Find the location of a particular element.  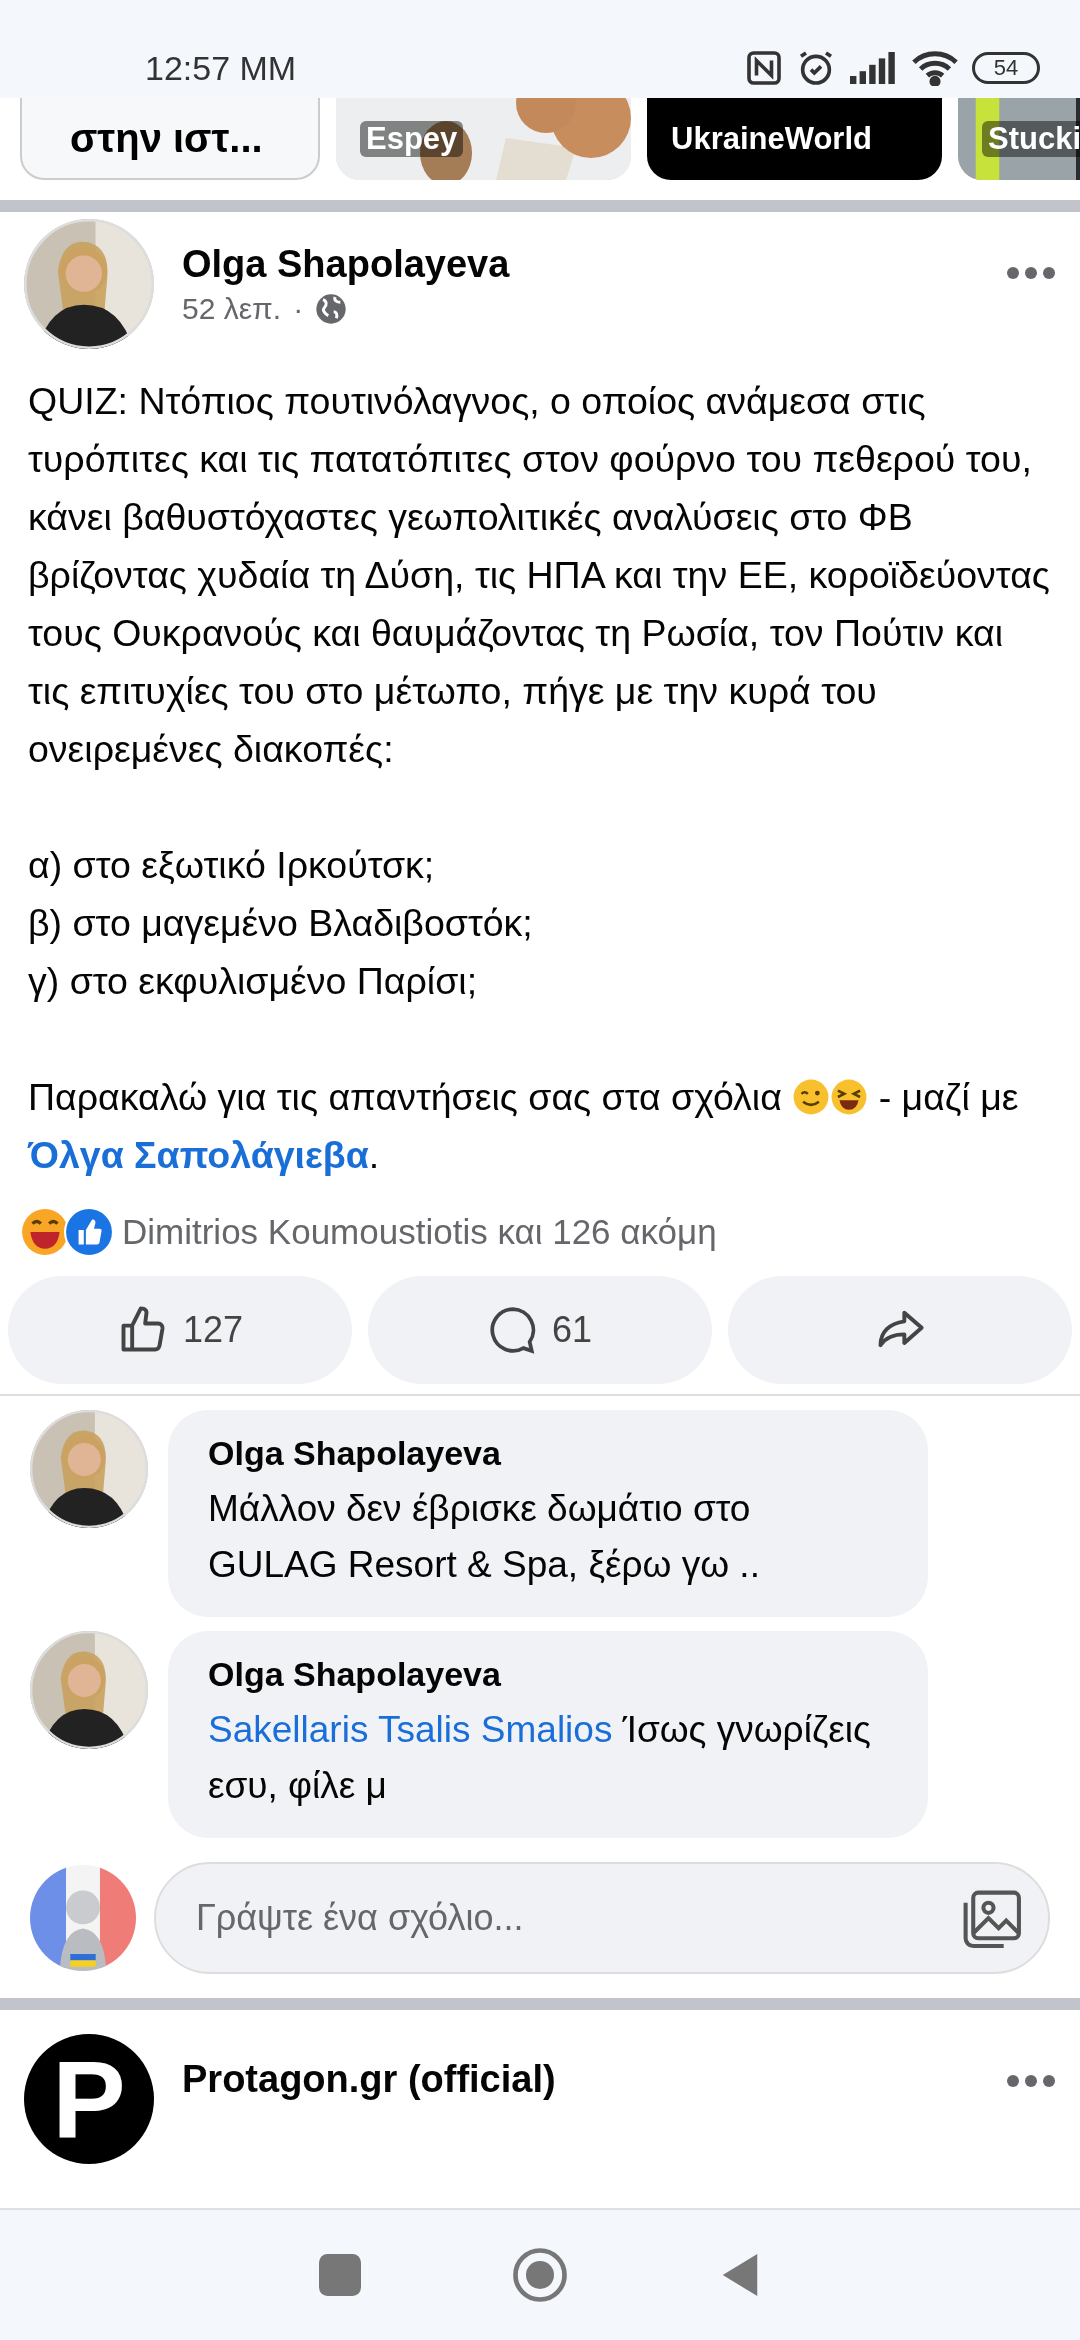

signal-icon is located at coordinates (874, 68).